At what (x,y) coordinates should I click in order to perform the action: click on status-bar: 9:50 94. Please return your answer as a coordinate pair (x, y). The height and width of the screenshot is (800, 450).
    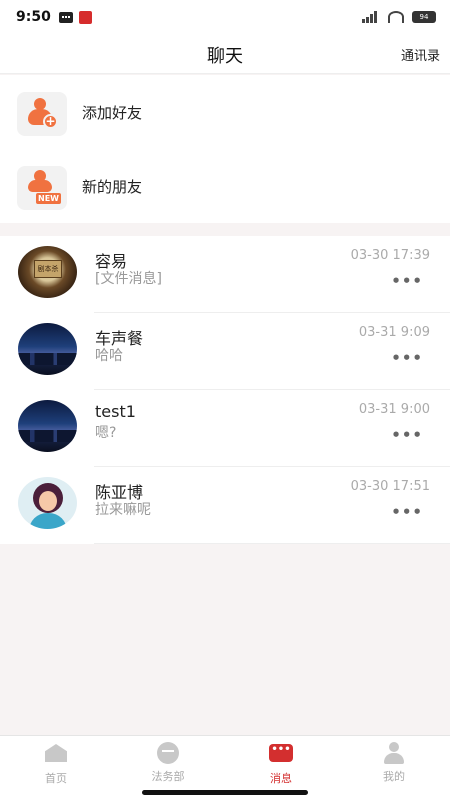
    Looking at the image, I should click on (225, 17).